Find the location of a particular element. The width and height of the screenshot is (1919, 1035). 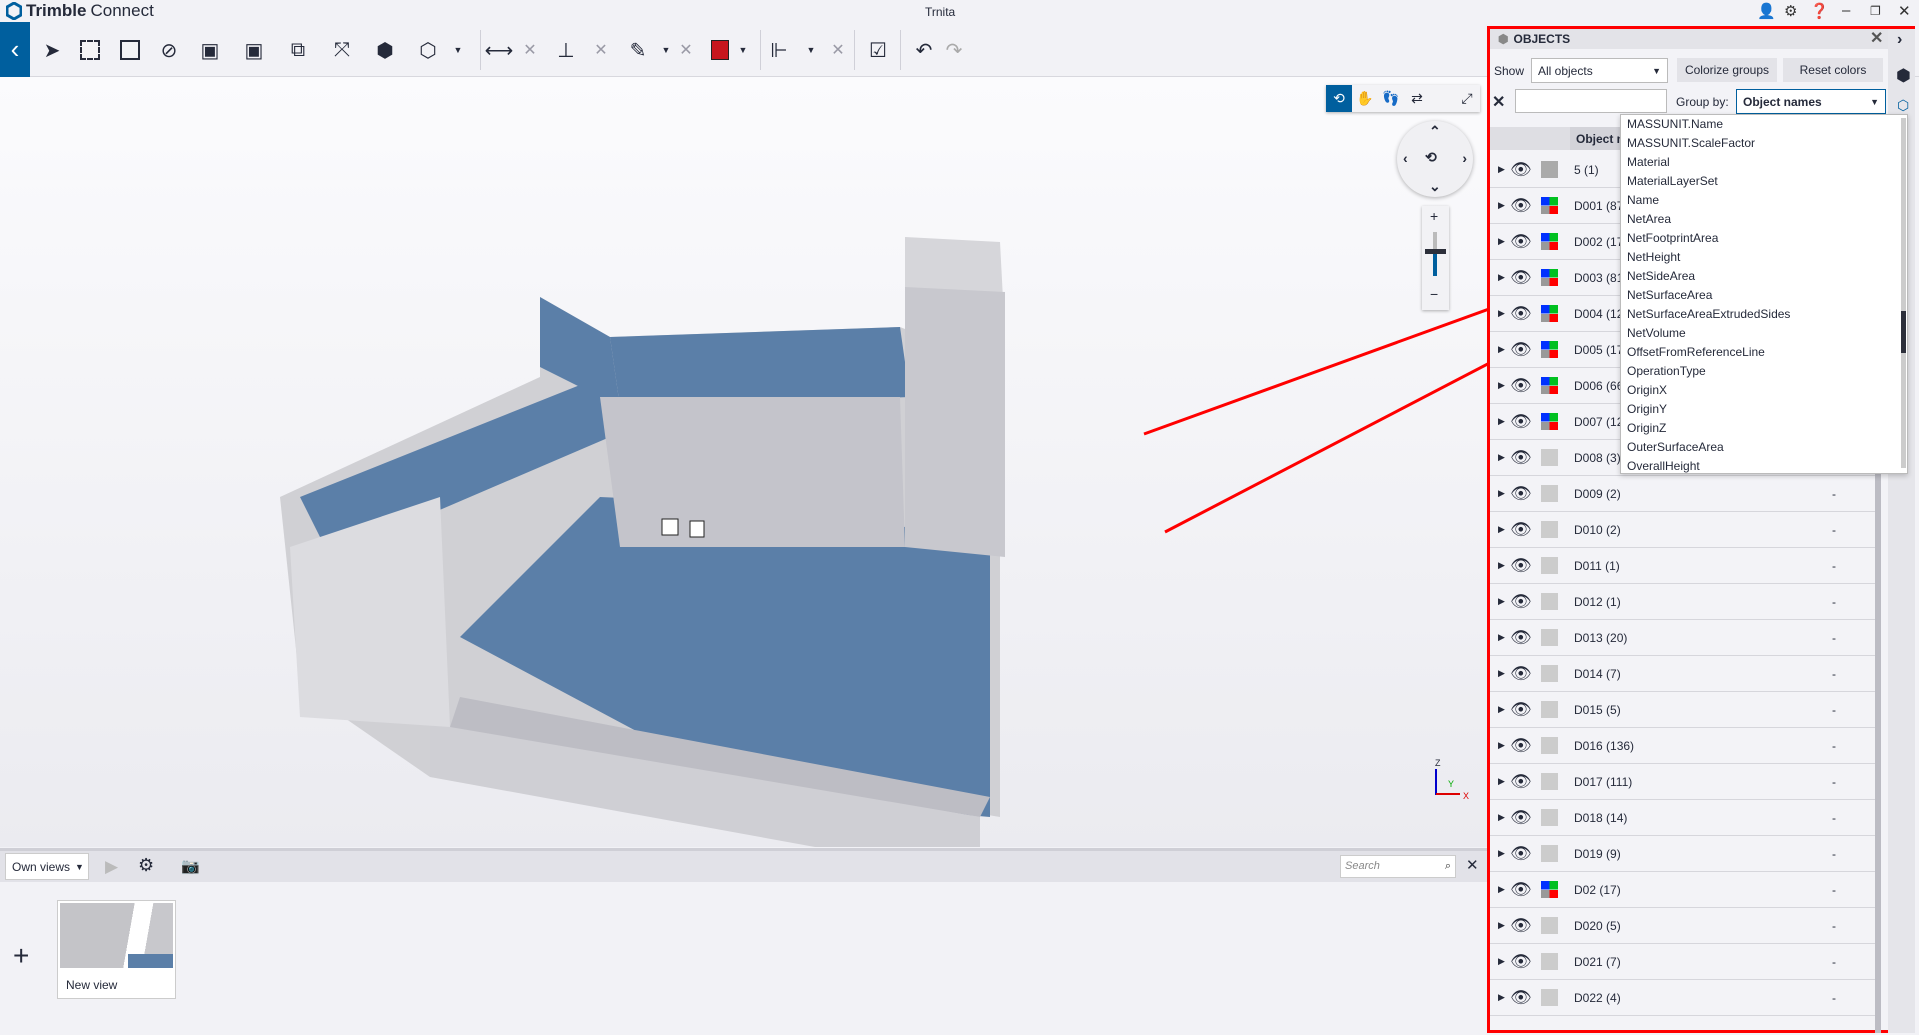

chevron-down-icon: ⌄ is located at coordinates (1435, 186).